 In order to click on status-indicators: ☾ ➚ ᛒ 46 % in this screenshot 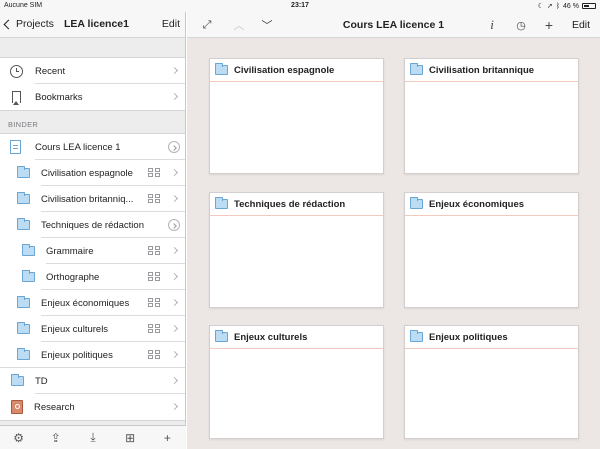, I will do `click(567, 6)`.